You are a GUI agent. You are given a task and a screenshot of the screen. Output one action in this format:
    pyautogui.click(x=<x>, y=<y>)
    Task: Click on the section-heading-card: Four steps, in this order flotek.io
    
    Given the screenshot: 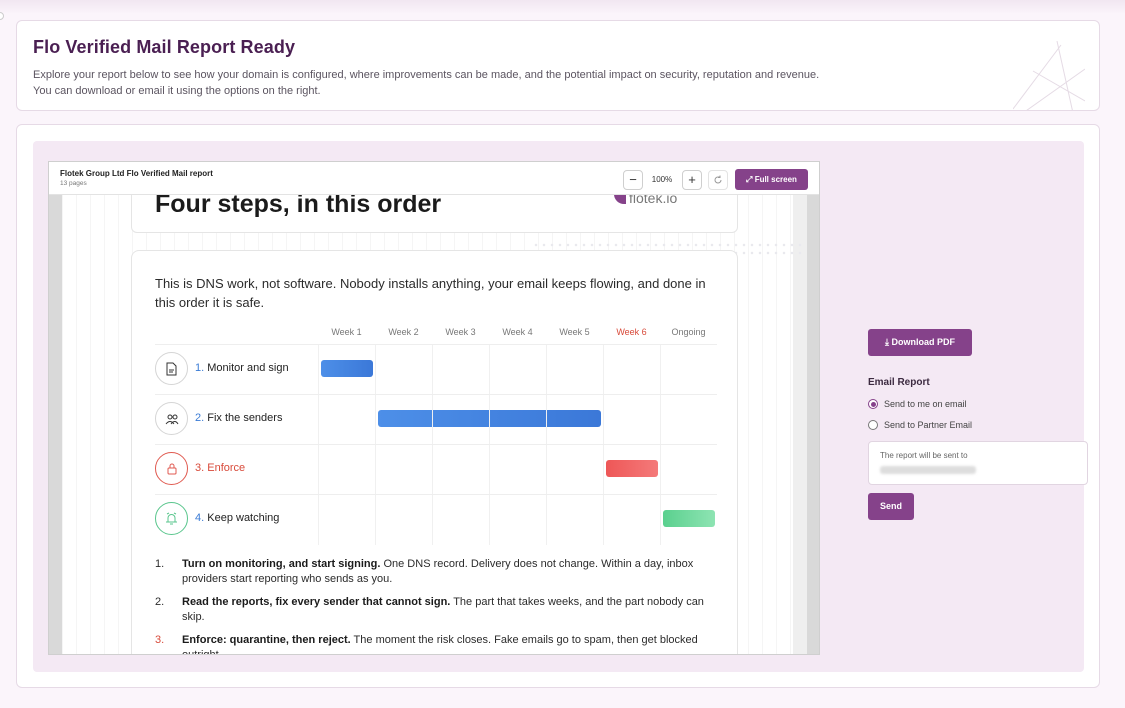 What is the action you would take?
    pyautogui.click(x=434, y=214)
    